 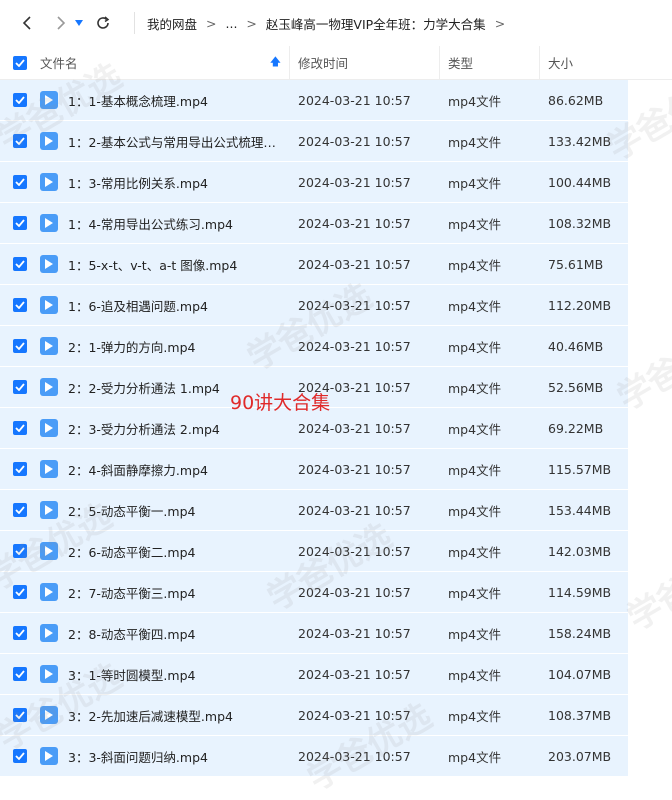 What do you see at coordinates (580, 469) in the screenshot?
I see `file-size: 115.57MB` at bounding box center [580, 469].